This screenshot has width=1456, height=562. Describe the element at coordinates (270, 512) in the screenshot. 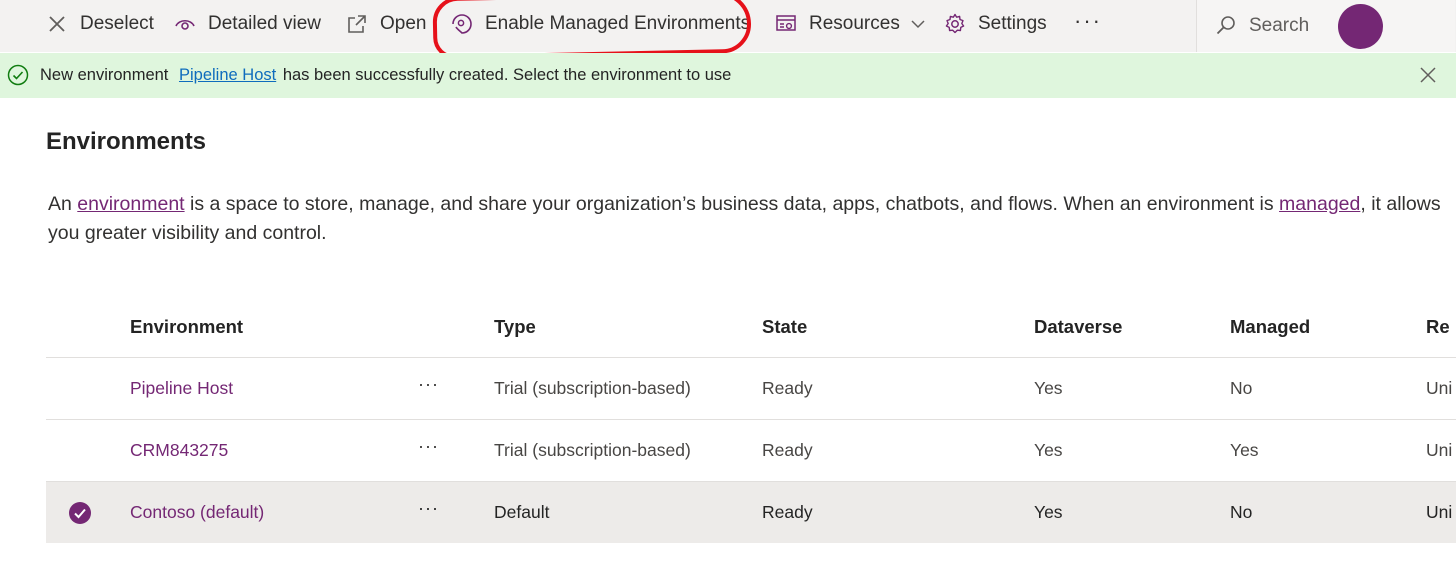

I see `environment-cell: Contoso (default)` at that location.